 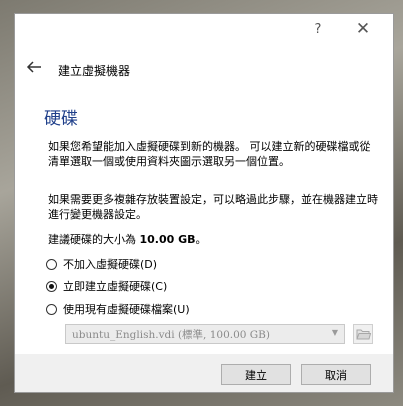 I want to click on recommended-size-value: 10.00 GB, so click(x=167, y=239).